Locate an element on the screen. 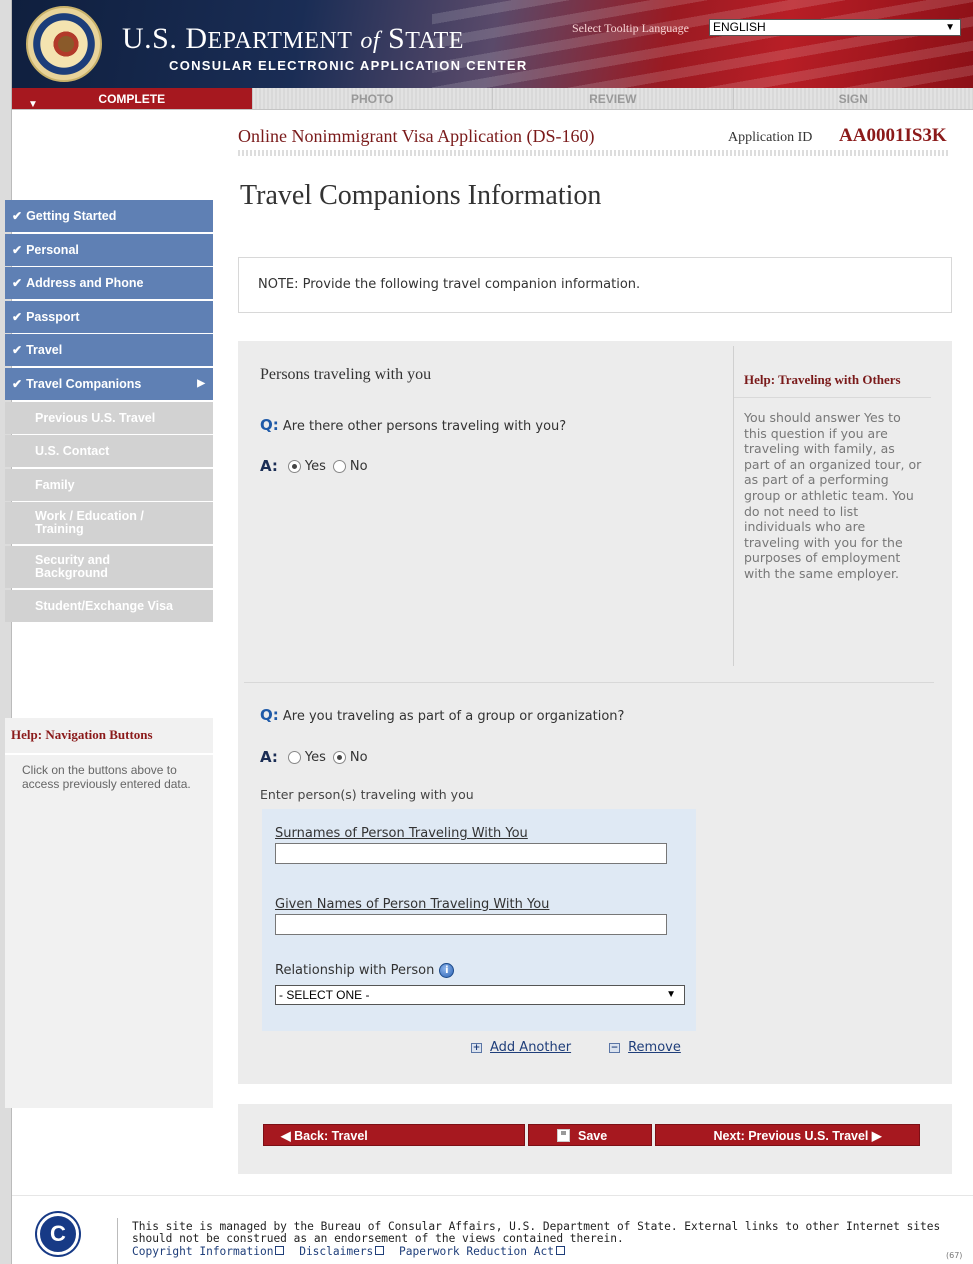 This screenshot has width=973, height=1264. state-department-seal-icon is located at coordinates (64, 44).